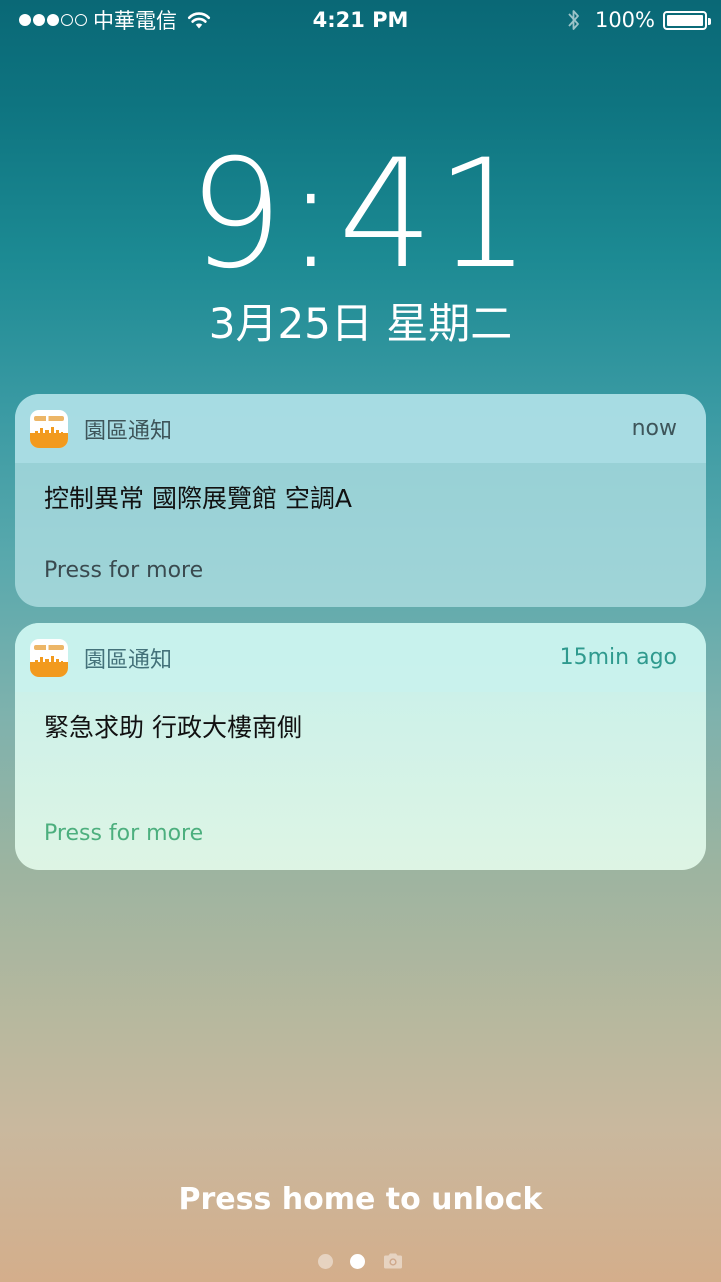 The height and width of the screenshot is (1282, 721). I want to click on notification-header: 園區通知 now, so click(360, 428).